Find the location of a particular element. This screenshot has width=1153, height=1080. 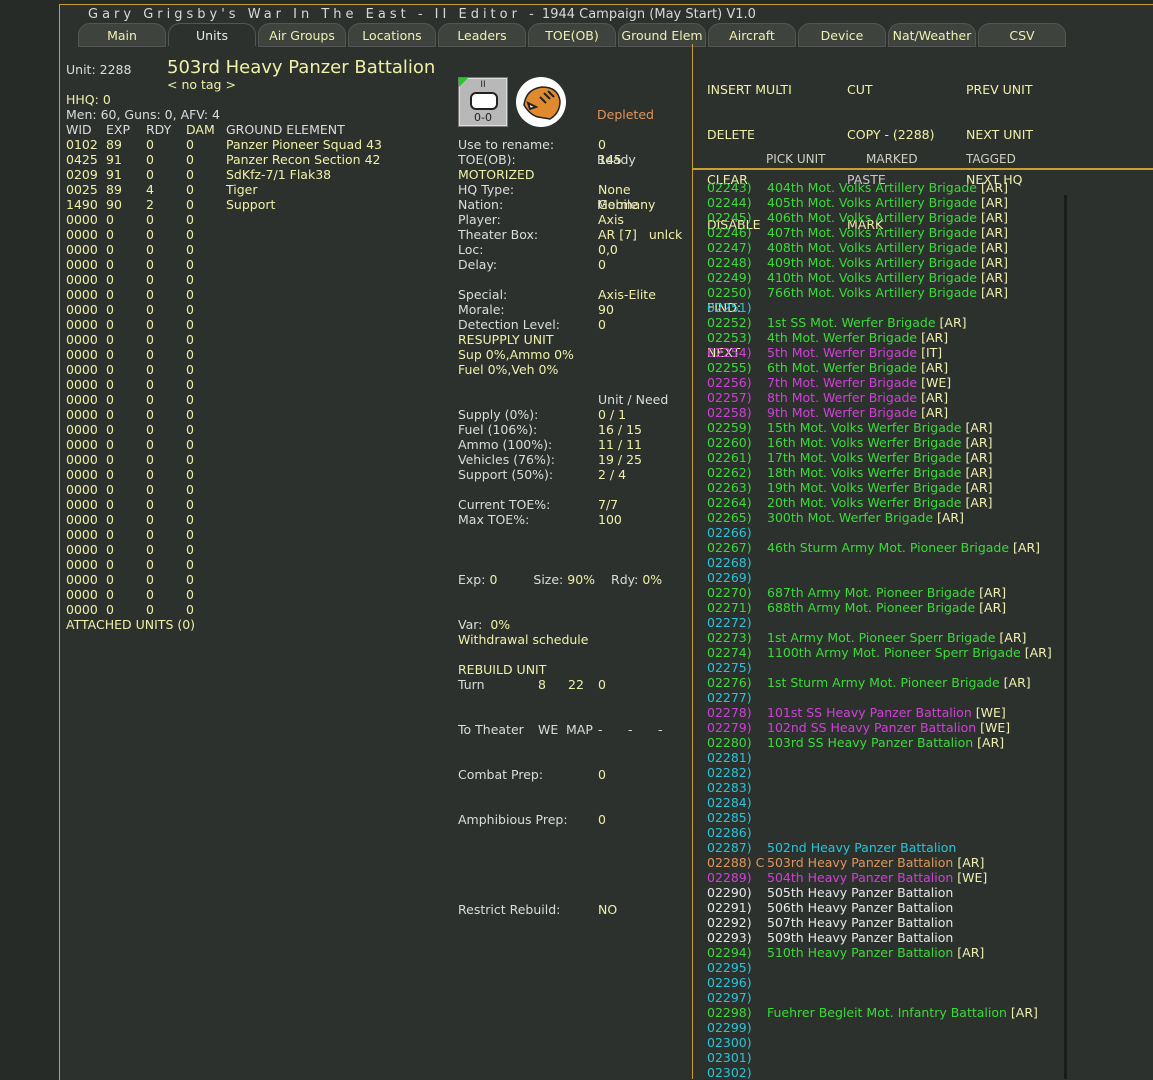

table-row: 1490 90 2 0 Support is located at coordinates (170, 204).